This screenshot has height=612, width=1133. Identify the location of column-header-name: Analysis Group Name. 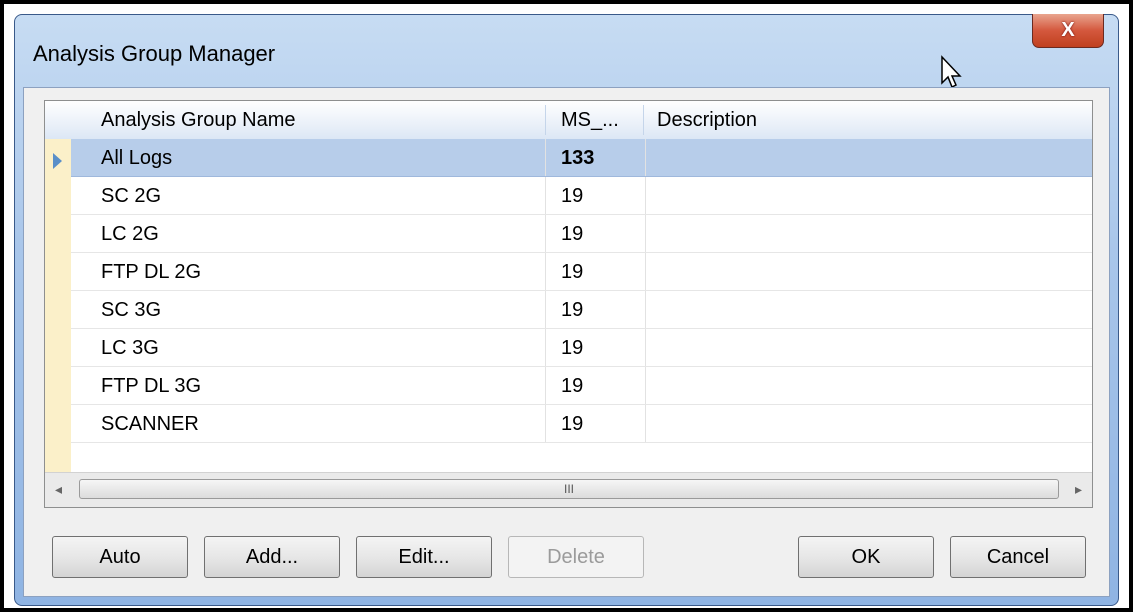
(198, 120).